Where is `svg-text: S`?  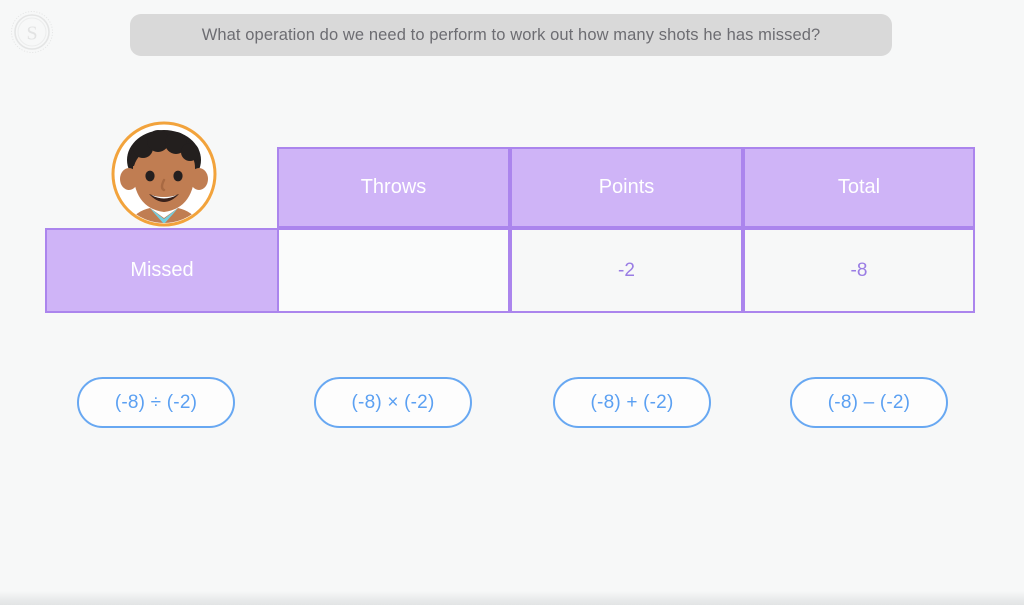
svg-text: S is located at coordinates (31, 34).